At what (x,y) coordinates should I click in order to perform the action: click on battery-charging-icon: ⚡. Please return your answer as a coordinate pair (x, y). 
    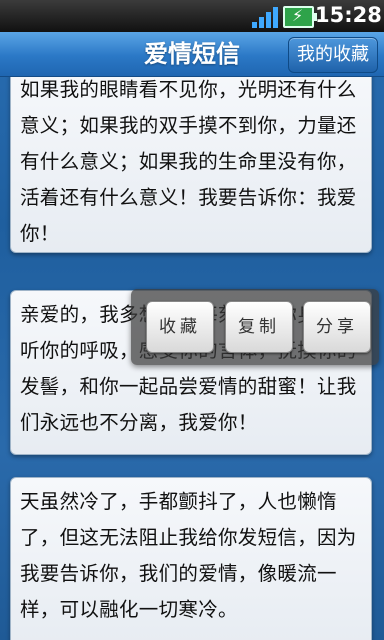
    Looking at the image, I should click on (300, 17).